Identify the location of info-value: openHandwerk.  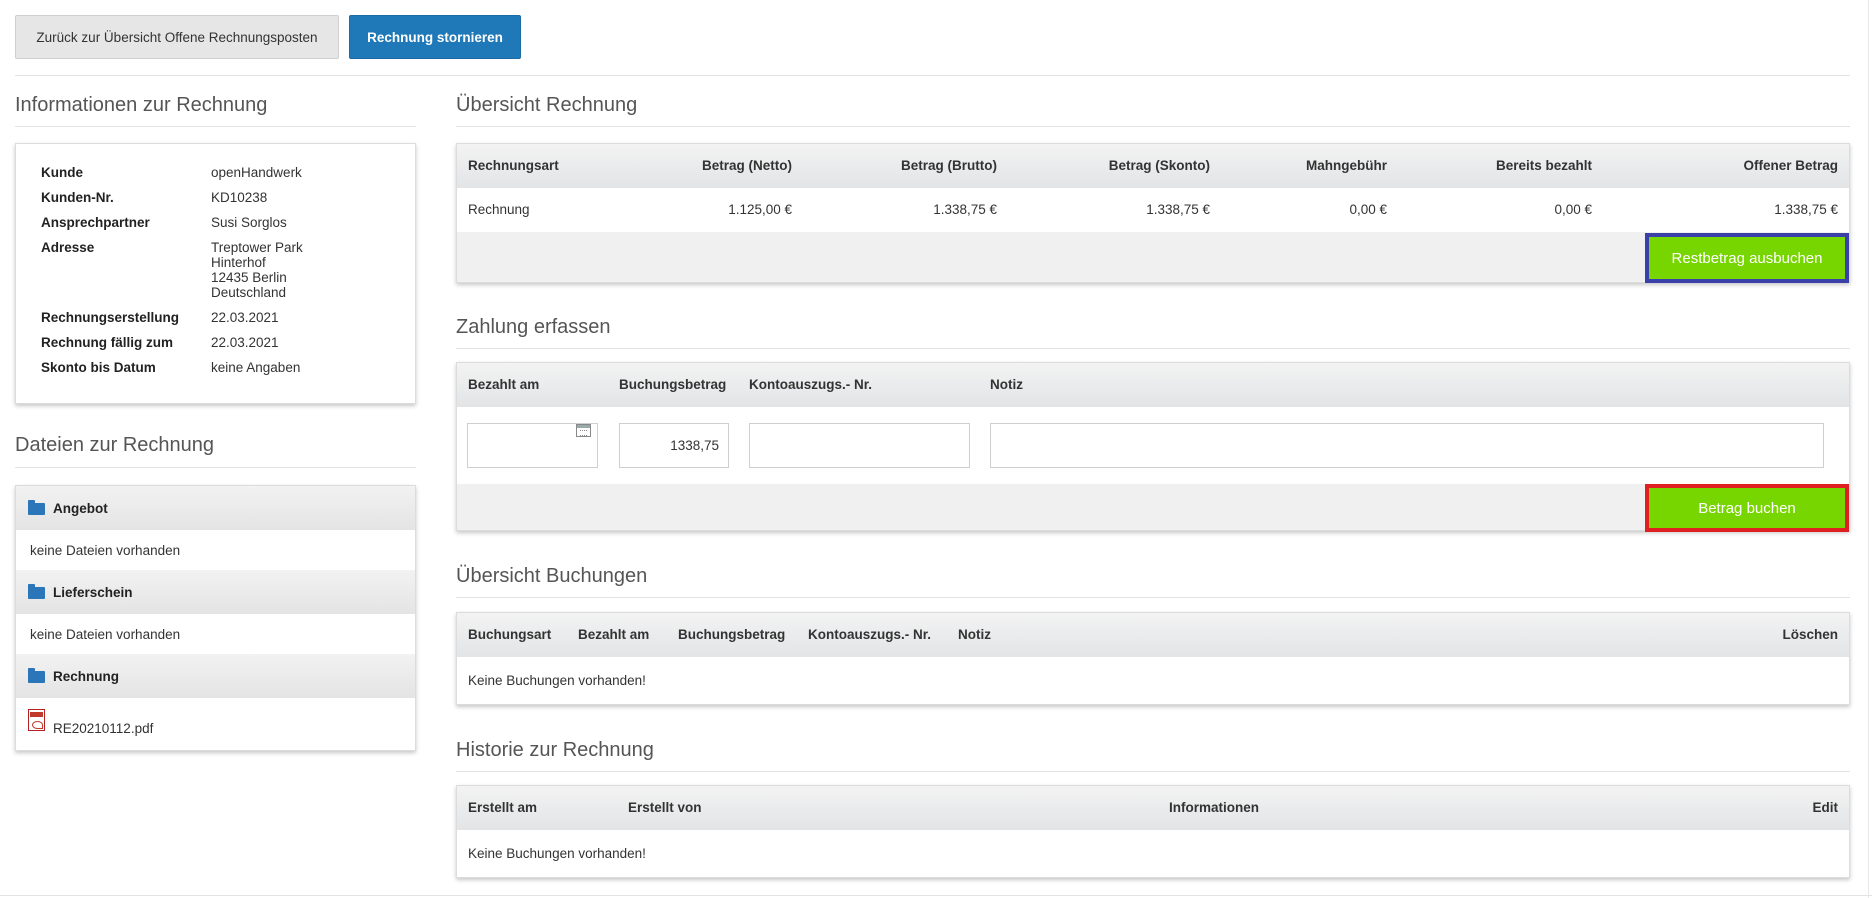
(256, 172).